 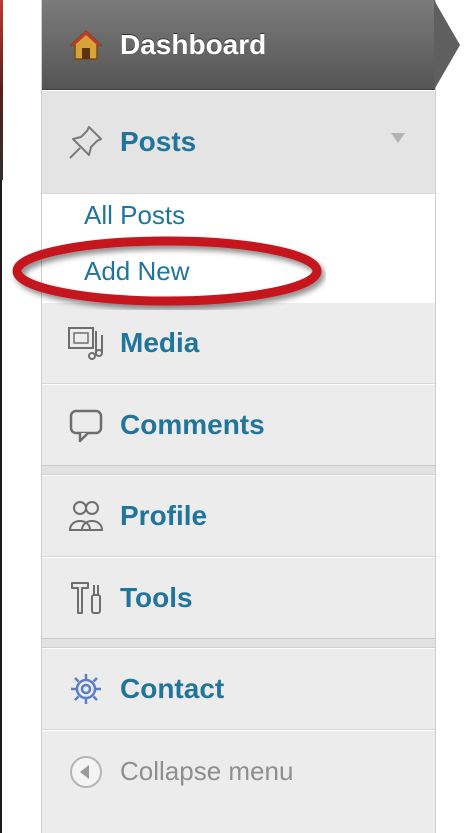 I want to click on menu-label-comments: Comments, so click(x=192, y=424).